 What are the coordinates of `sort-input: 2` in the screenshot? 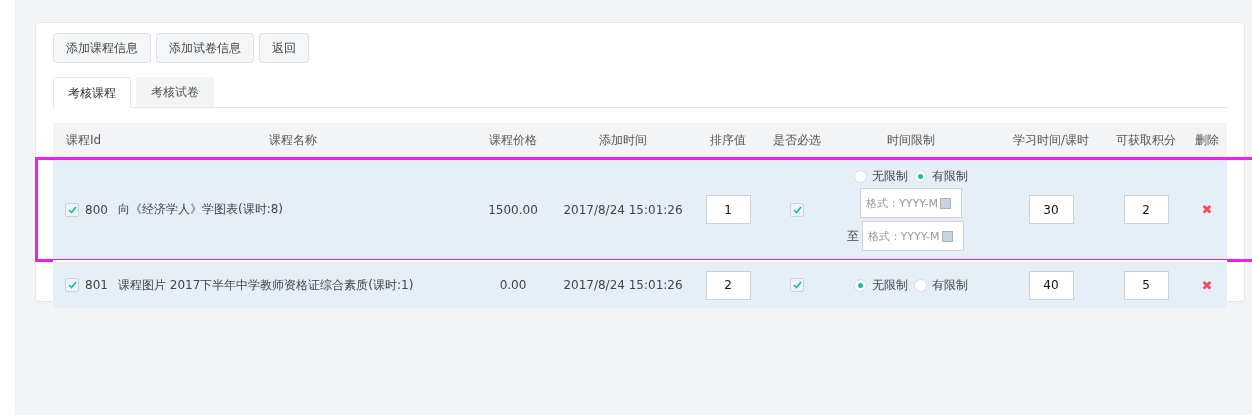 It's located at (728, 285).